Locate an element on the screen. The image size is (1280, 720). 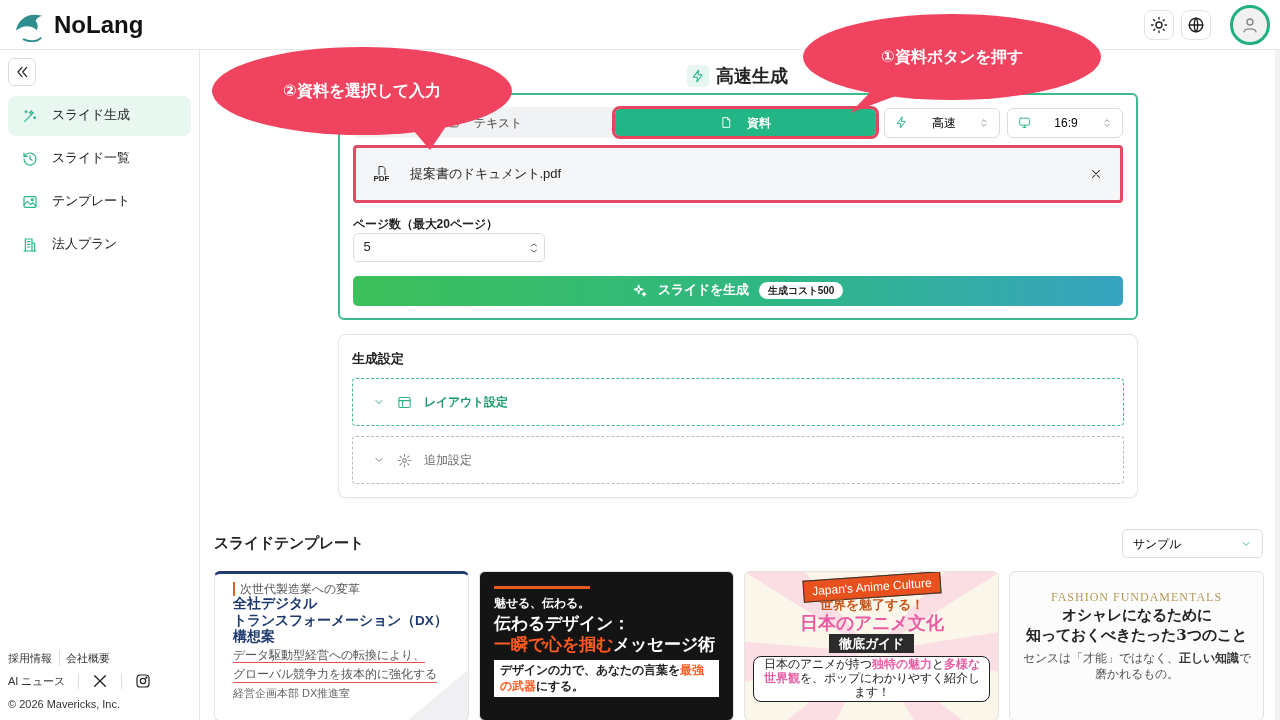
select-field: 高速 is located at coordinates (942, 122).